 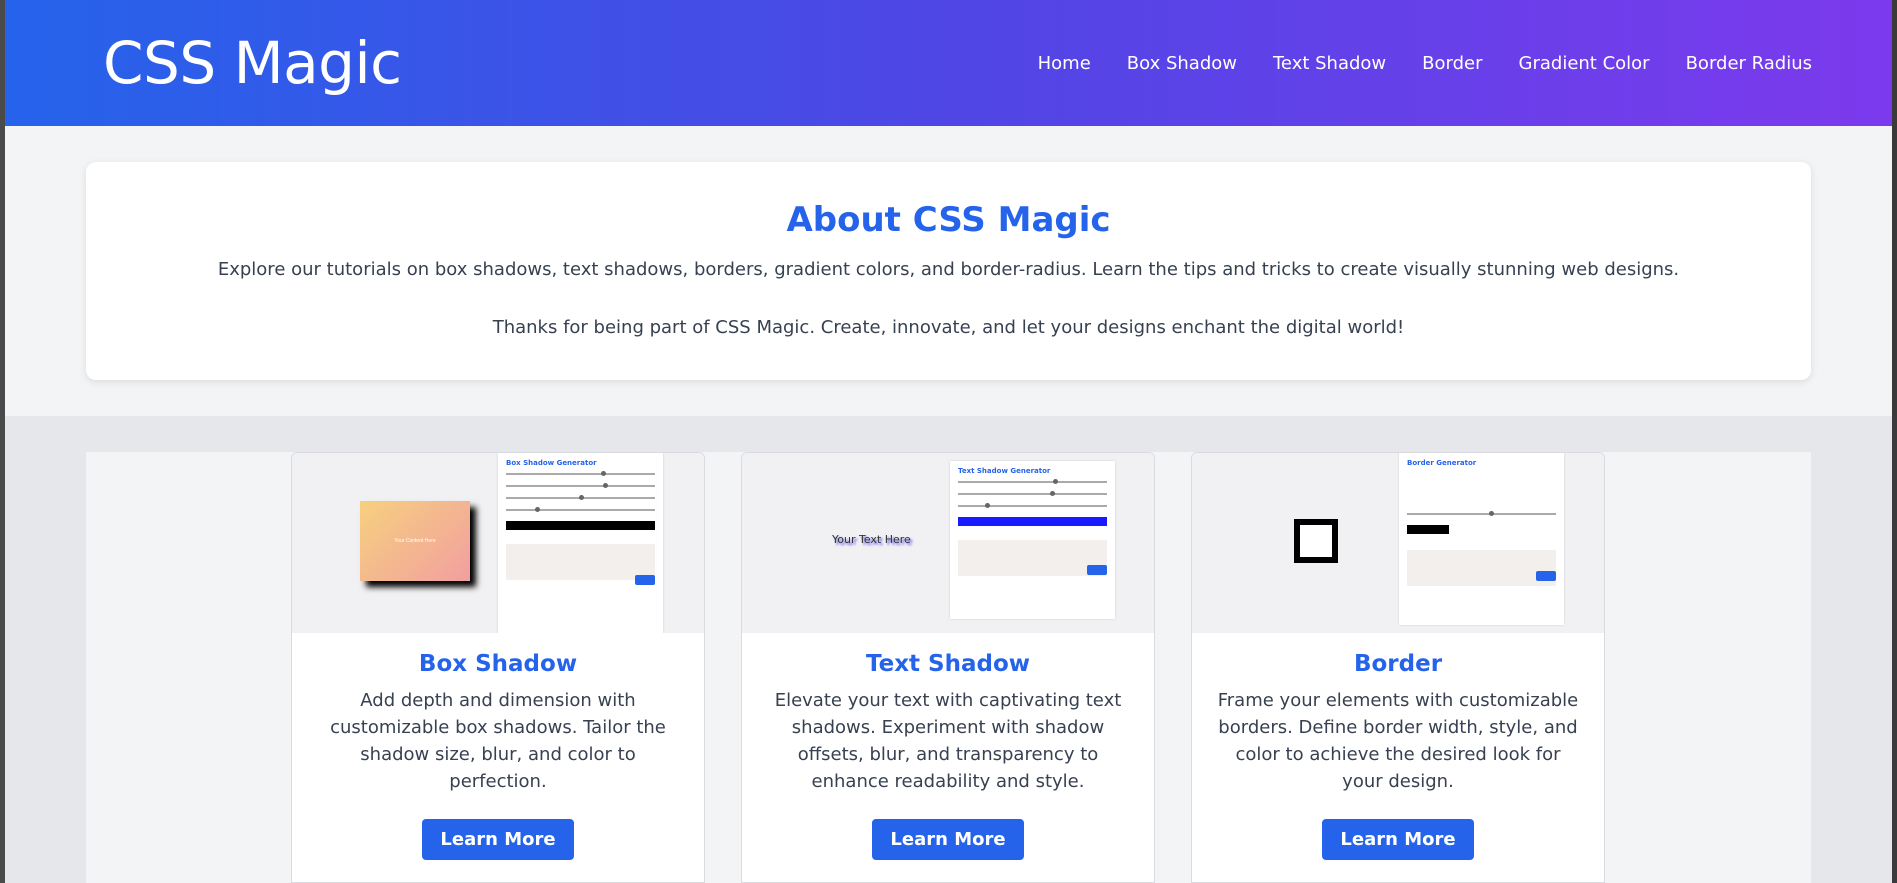 I want to click on box-shadow-demo-text: Your Content Here, so click(x=415, y=541).